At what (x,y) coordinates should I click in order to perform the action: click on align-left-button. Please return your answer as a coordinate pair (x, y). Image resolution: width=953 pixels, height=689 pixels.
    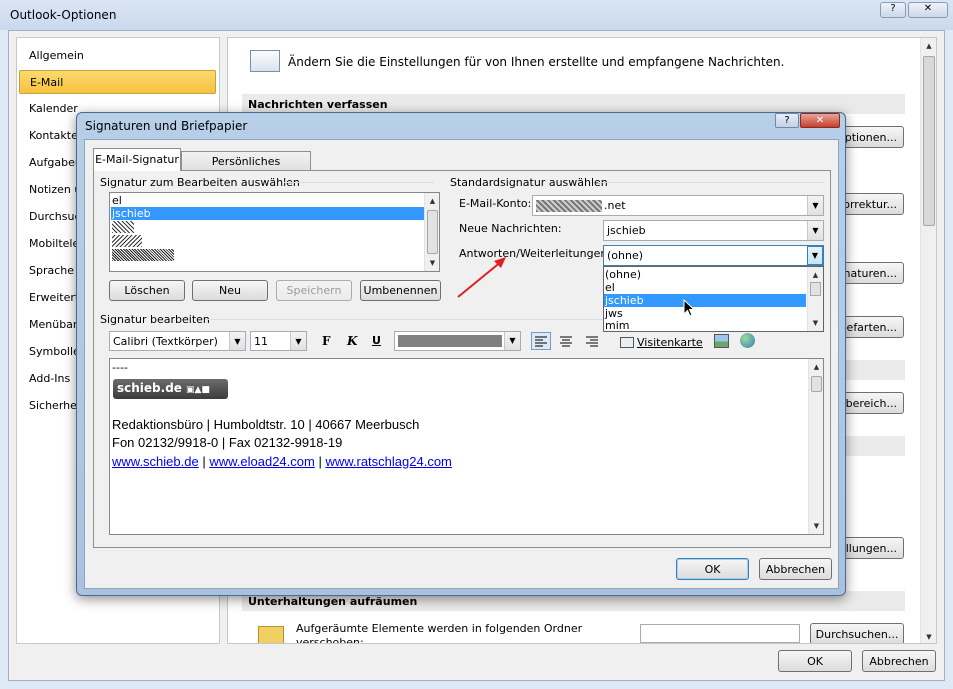
    Looking at the image, I should click on (541, 341).